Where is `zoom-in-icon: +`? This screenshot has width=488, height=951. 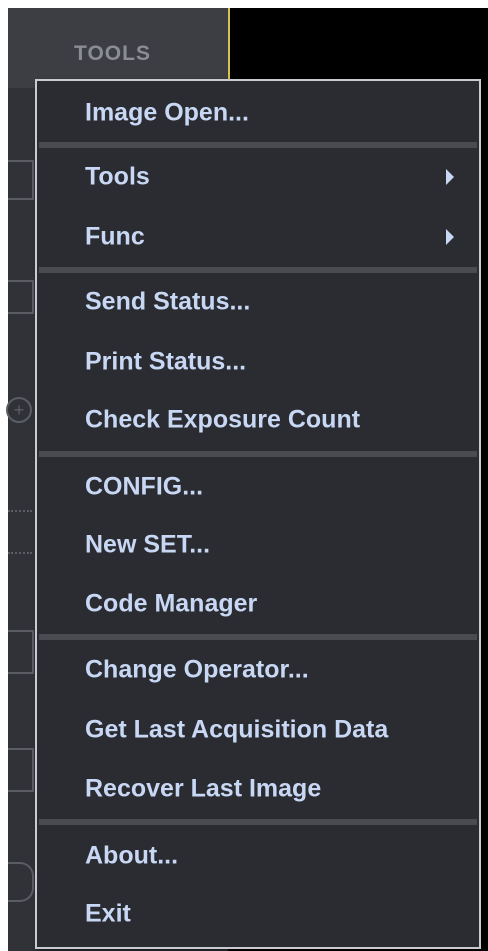
zoom-in-icon: + is located at coordinates (19, 410).